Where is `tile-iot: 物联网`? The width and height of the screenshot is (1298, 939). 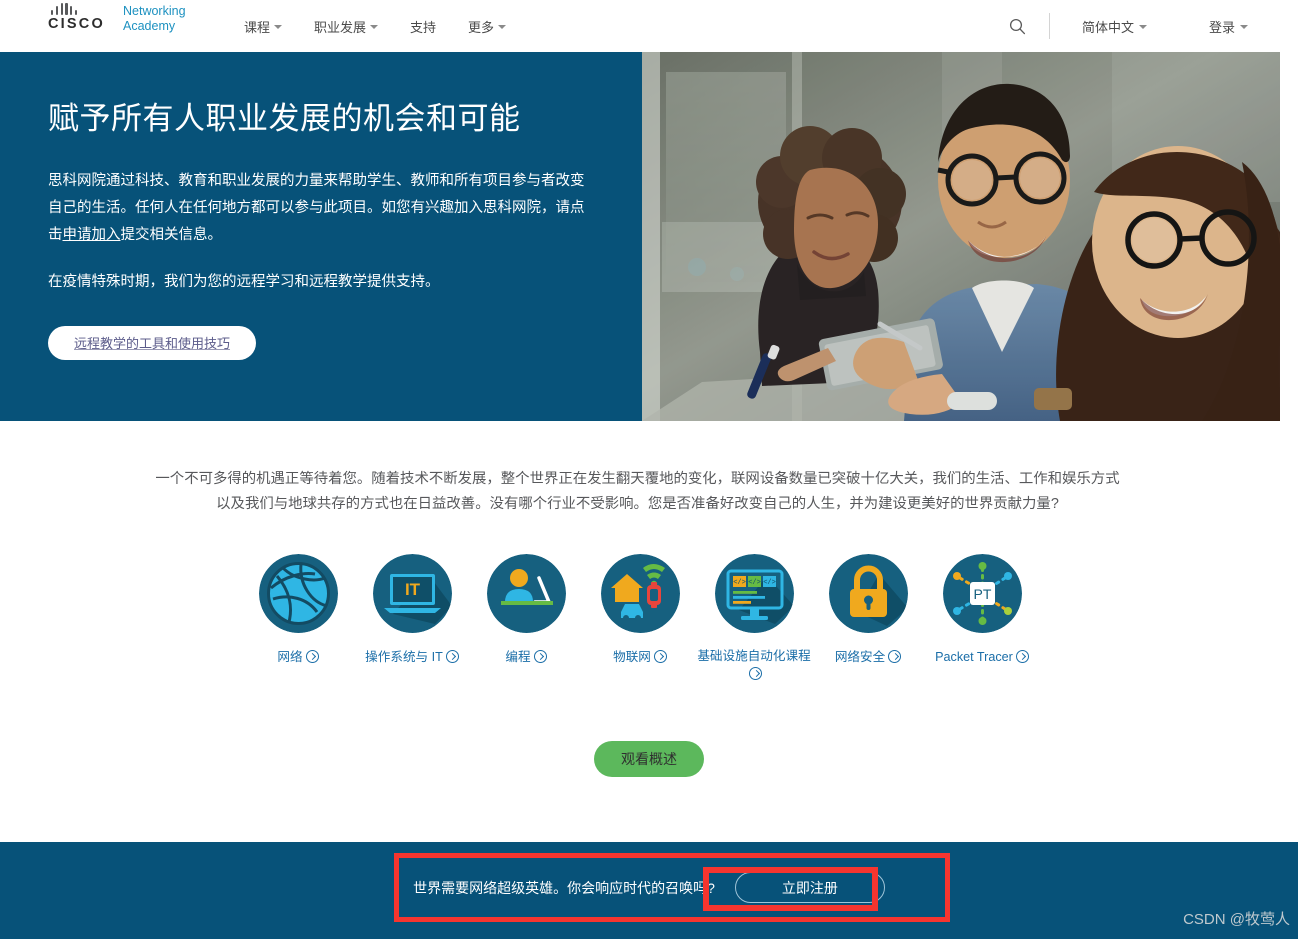 tile-iot: 物联网 is located at coordinates (640, 618).